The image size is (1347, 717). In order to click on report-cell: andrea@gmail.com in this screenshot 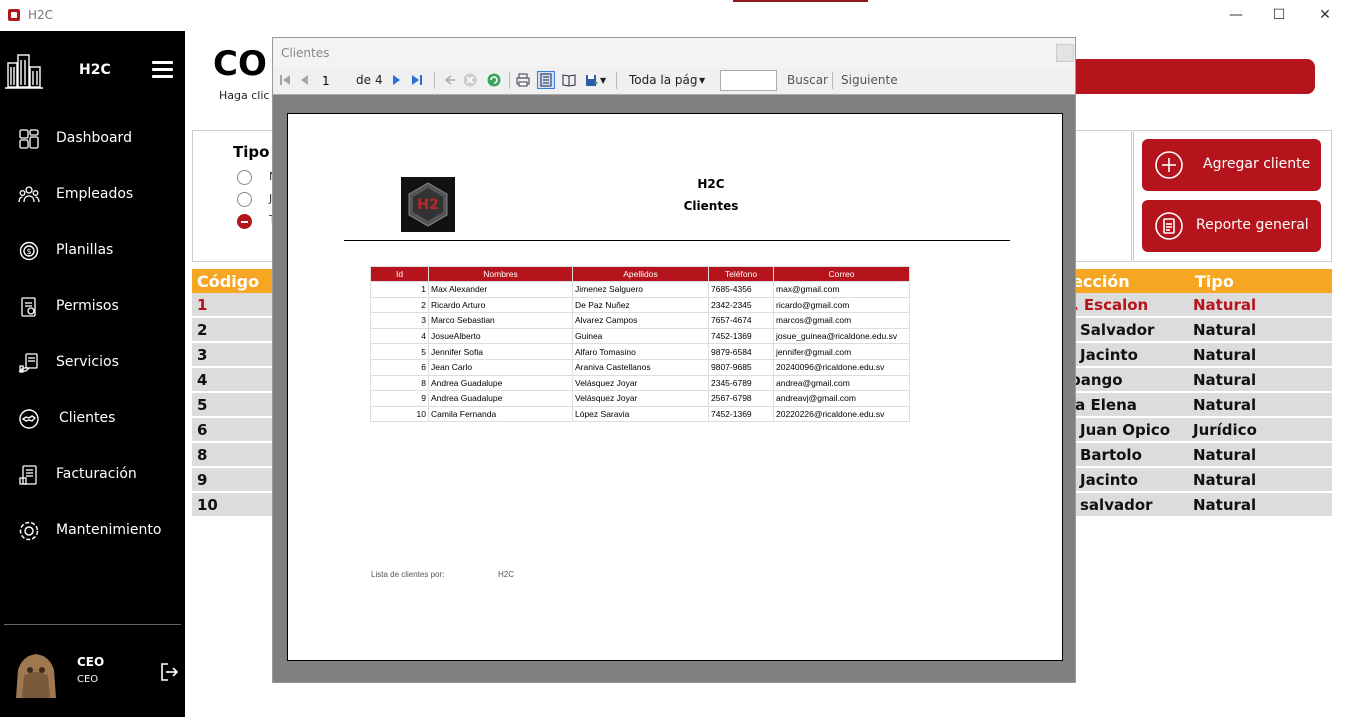, I will do `click(841, 383)`.